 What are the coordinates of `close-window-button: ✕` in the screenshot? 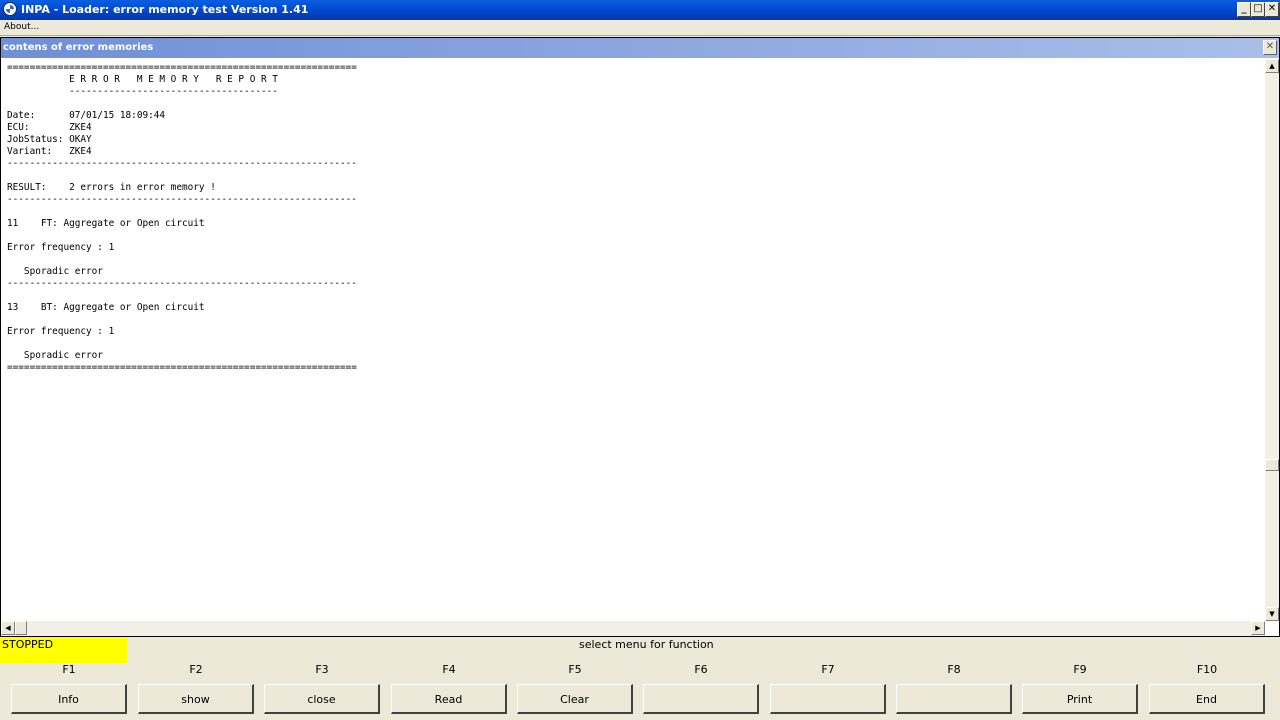 It's located at (1272, 9).